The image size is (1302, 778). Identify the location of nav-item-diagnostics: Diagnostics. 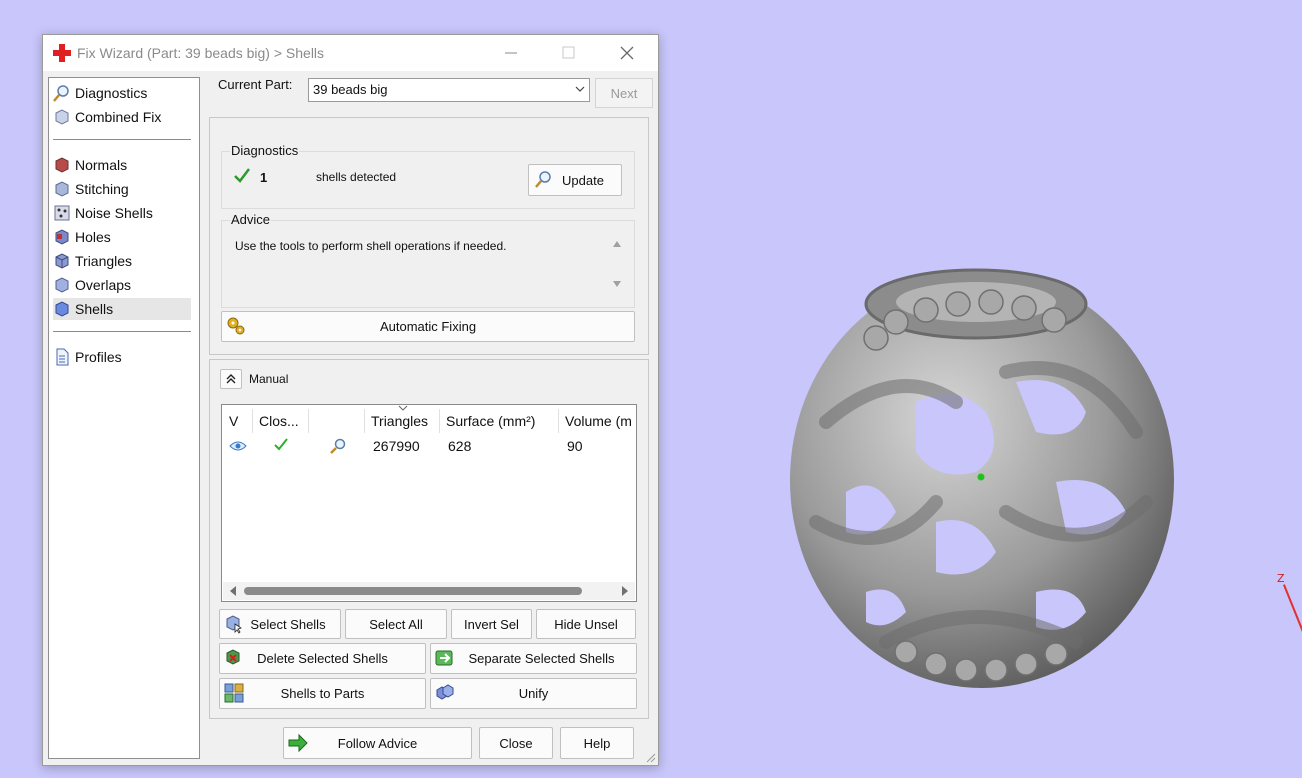
(122, 93).